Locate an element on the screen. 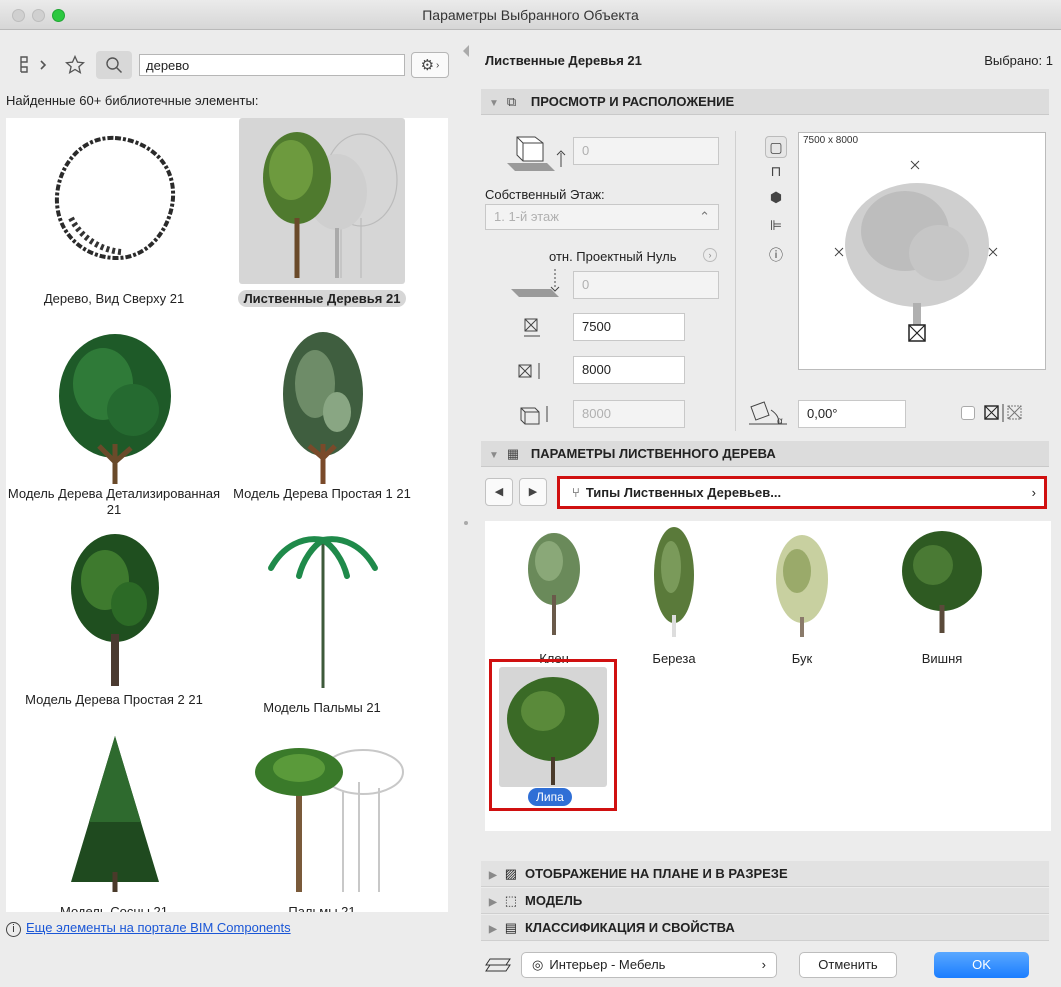  section-title: КЛАССИФИКАЦИЯ И СВОЙСТВА is located at coordinates (630, 927).